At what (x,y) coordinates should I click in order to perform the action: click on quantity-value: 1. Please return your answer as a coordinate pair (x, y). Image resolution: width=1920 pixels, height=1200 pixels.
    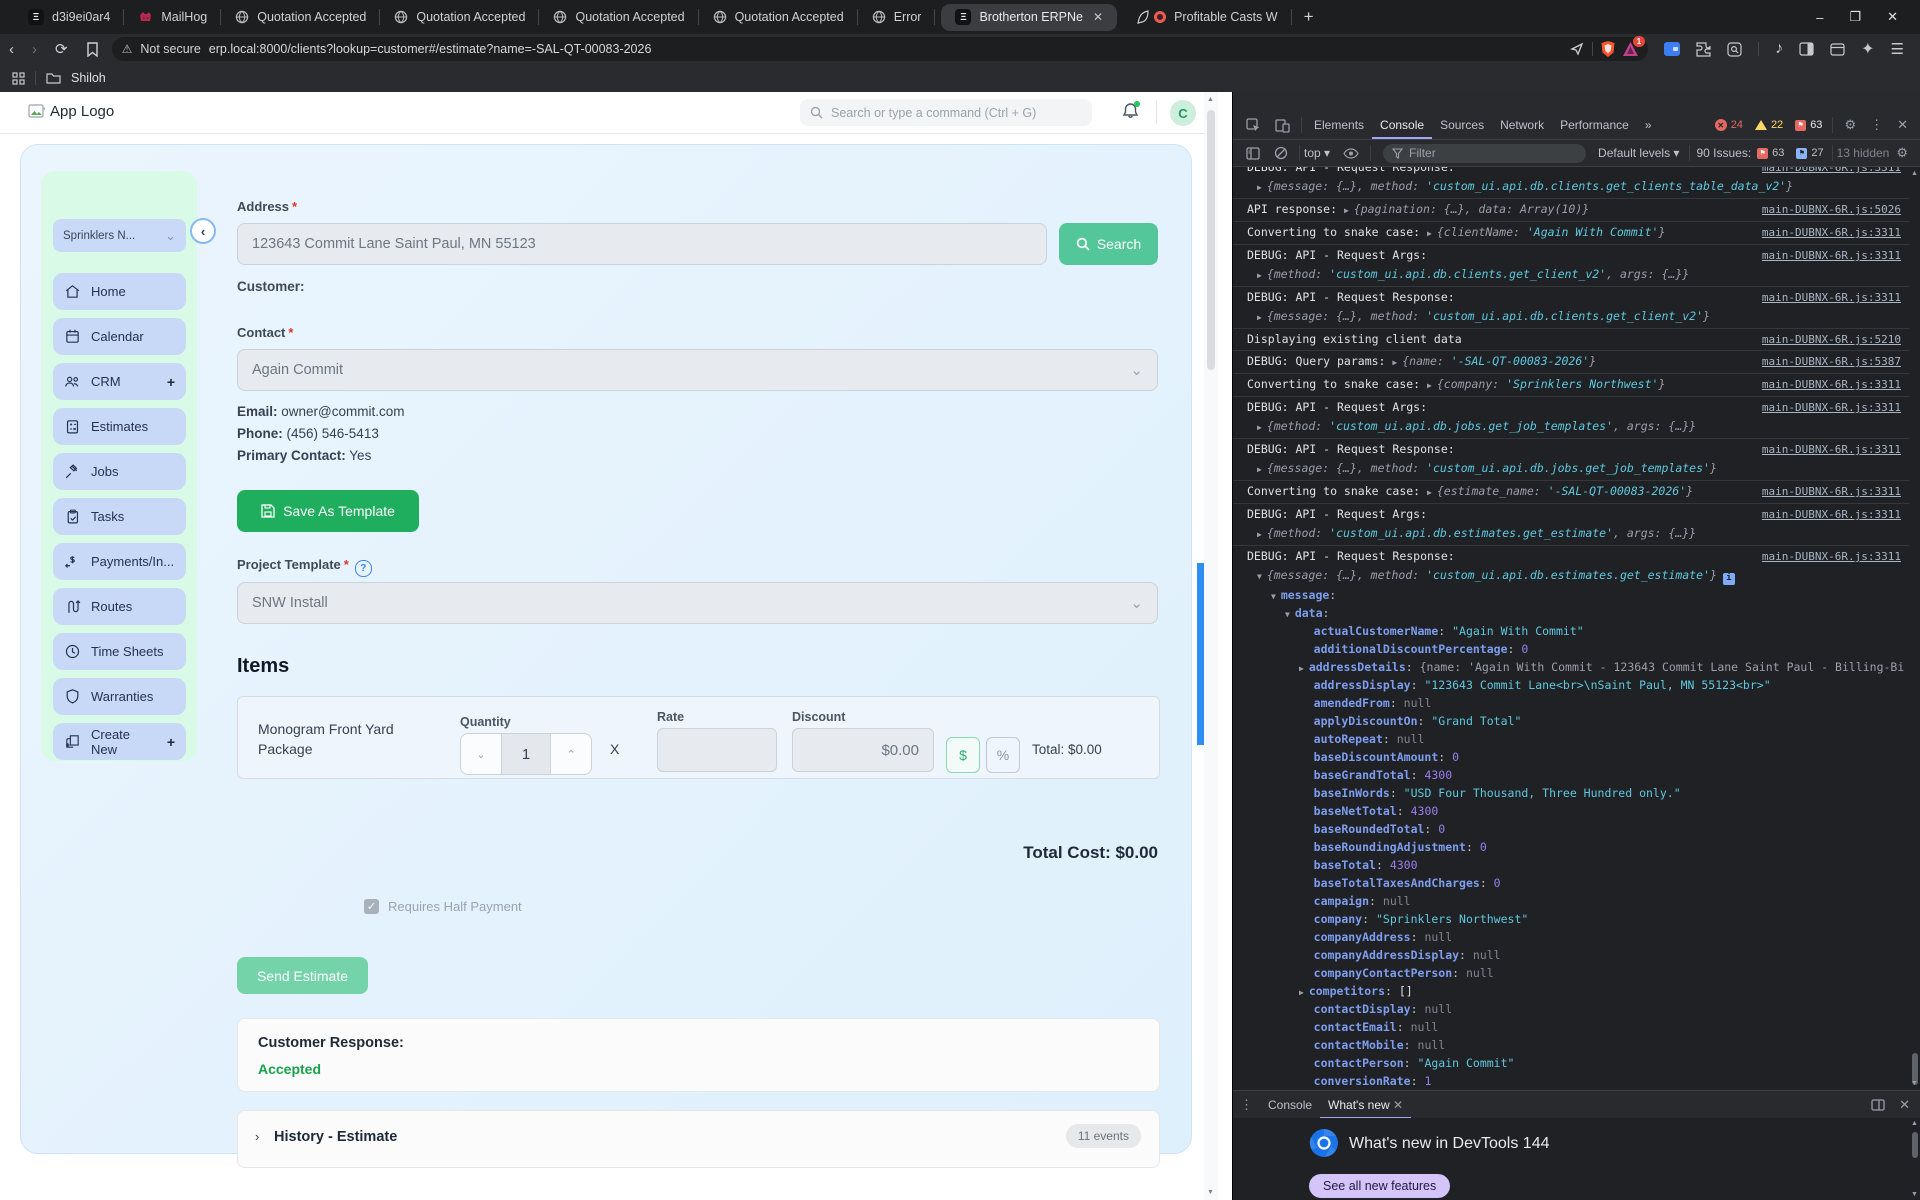
    Looking at the image, I should click on (526, 754).